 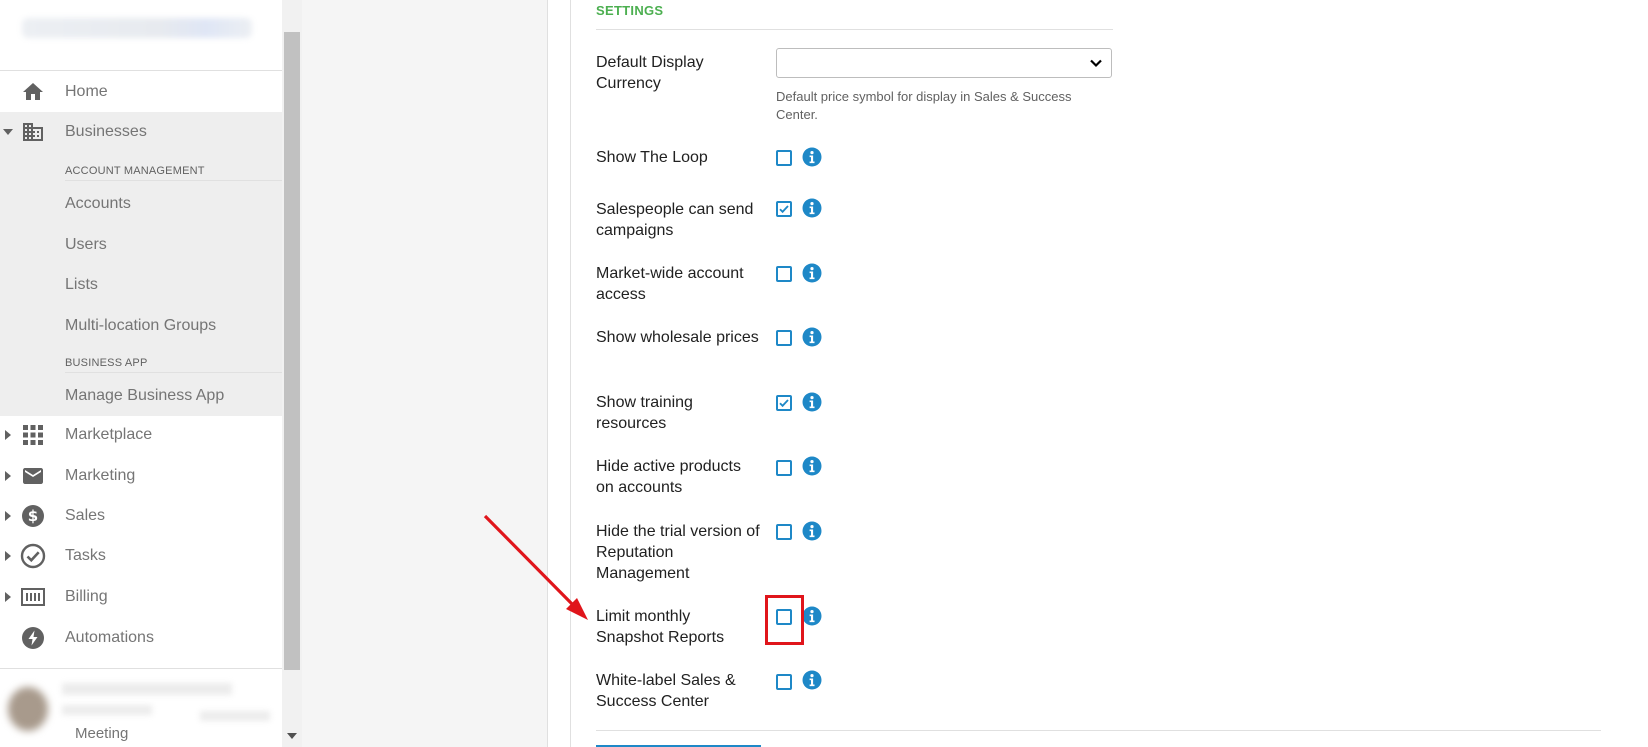 I want to click on sidebar-item-marketing: Marketing, so click(x=141, y=476).